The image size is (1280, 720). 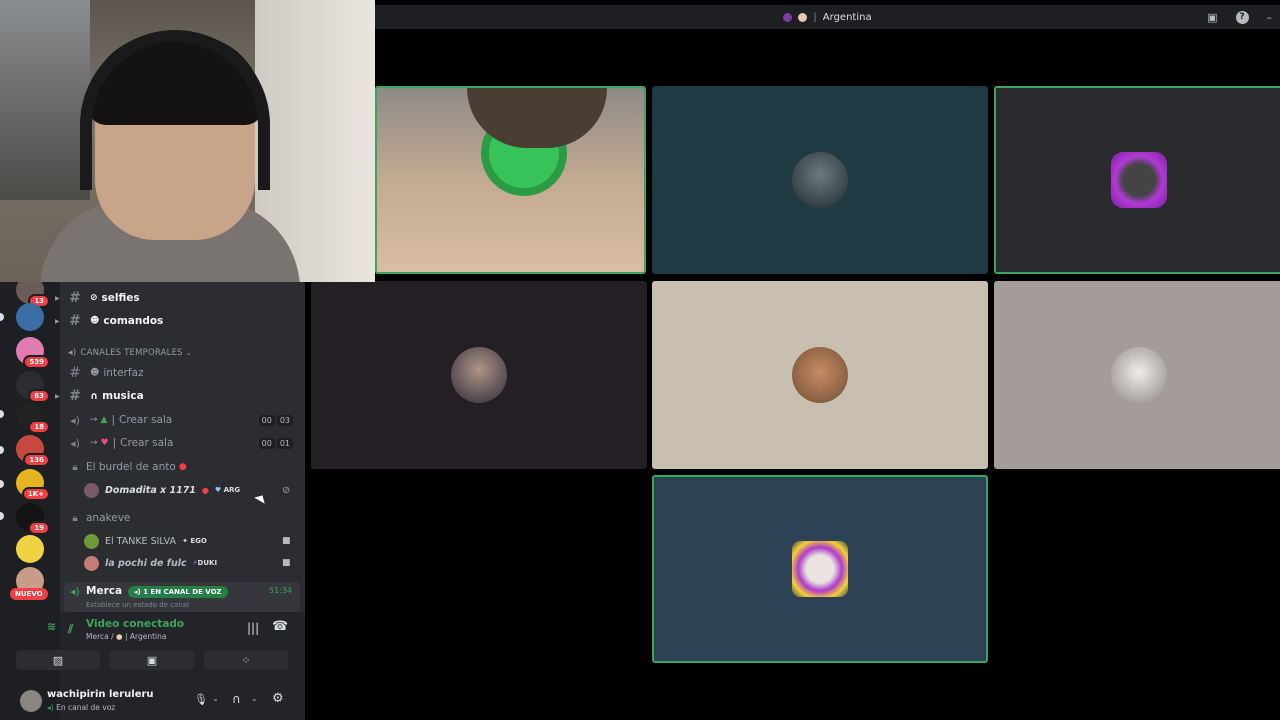 I want to click on avatar, so click(x=91, y=563).